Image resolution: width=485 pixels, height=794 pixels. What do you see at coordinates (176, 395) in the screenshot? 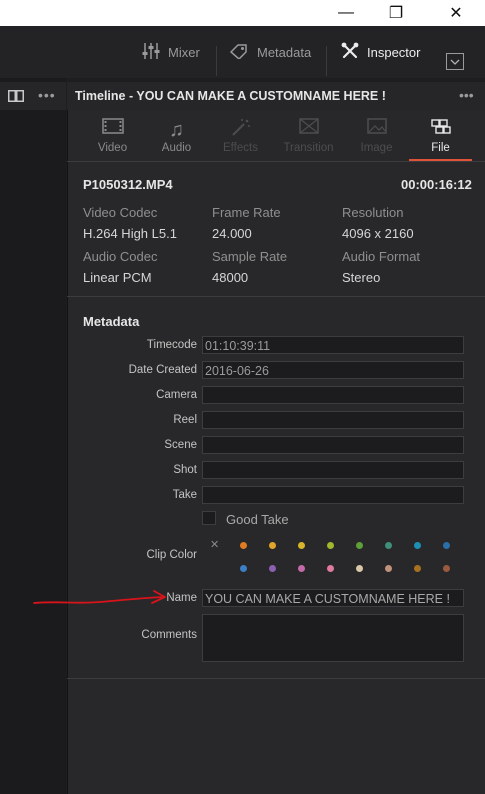
I see `camera-label: Camera` at bounding box center [176, 395].